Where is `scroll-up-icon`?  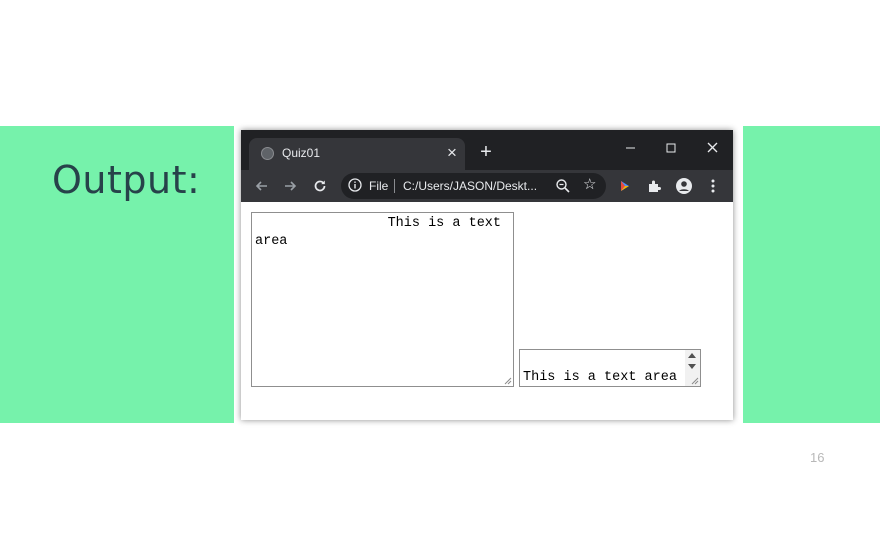
scroll-up-icon is located at coordinates (692, 355).